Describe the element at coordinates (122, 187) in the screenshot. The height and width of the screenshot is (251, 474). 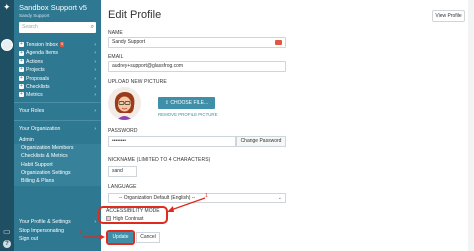
I see `language-label: LANGUAGE` at that location.